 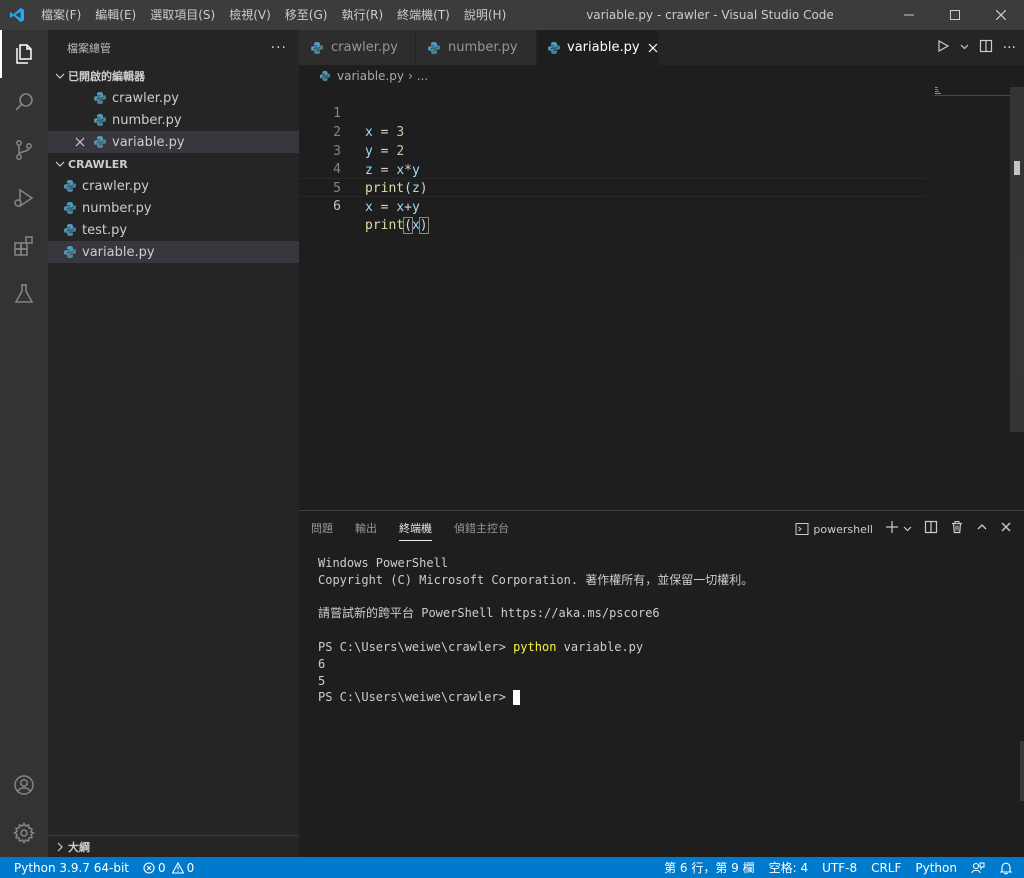 I want to click on trash-icon, so click(x=957, y=529).